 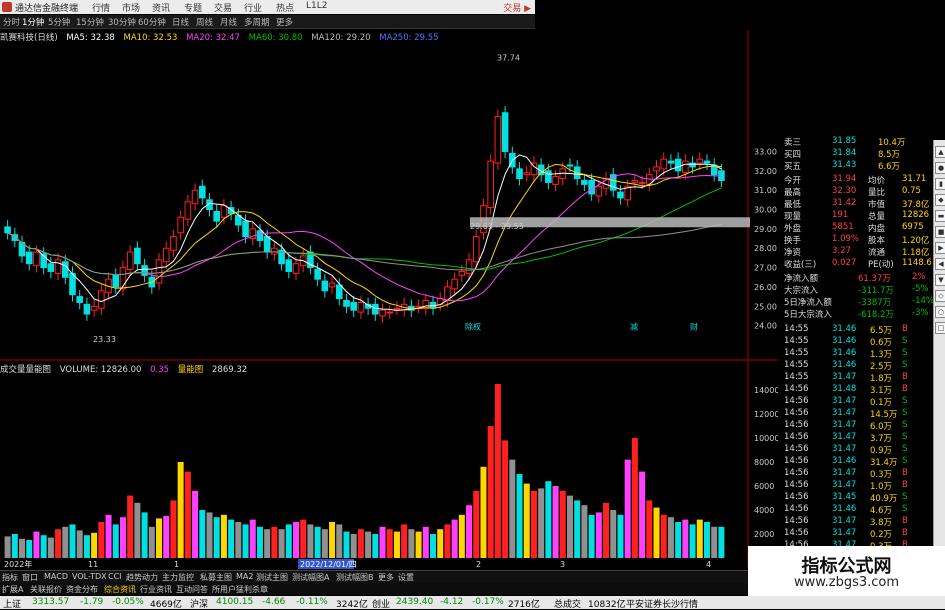 I want to click on value: 1.09%, so click(x=846, y=239).